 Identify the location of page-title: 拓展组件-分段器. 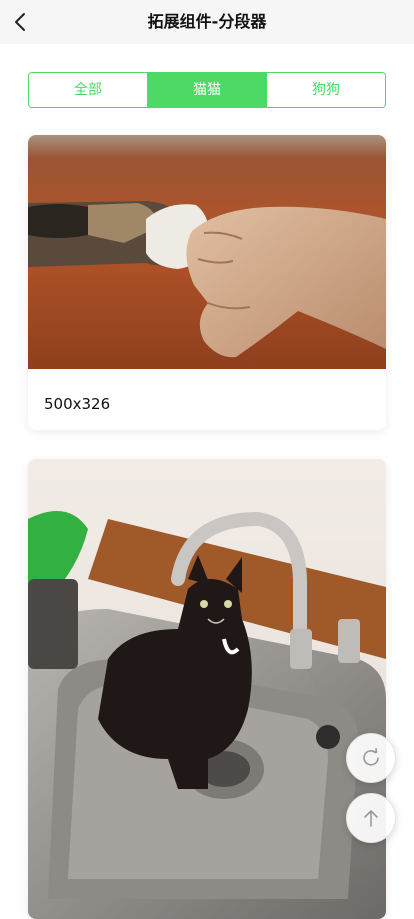
(207, 21).